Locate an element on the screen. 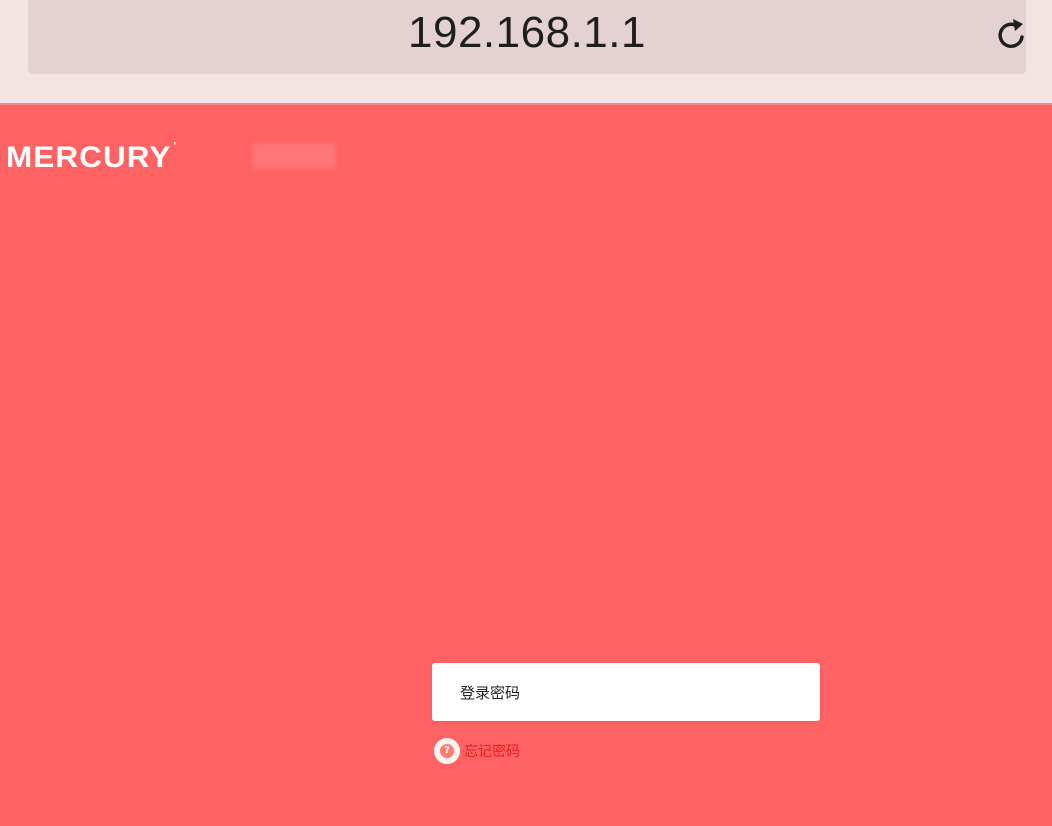 This screenshot has height=826, width=1052. reload-icon is located at coordinates (1011, 33).